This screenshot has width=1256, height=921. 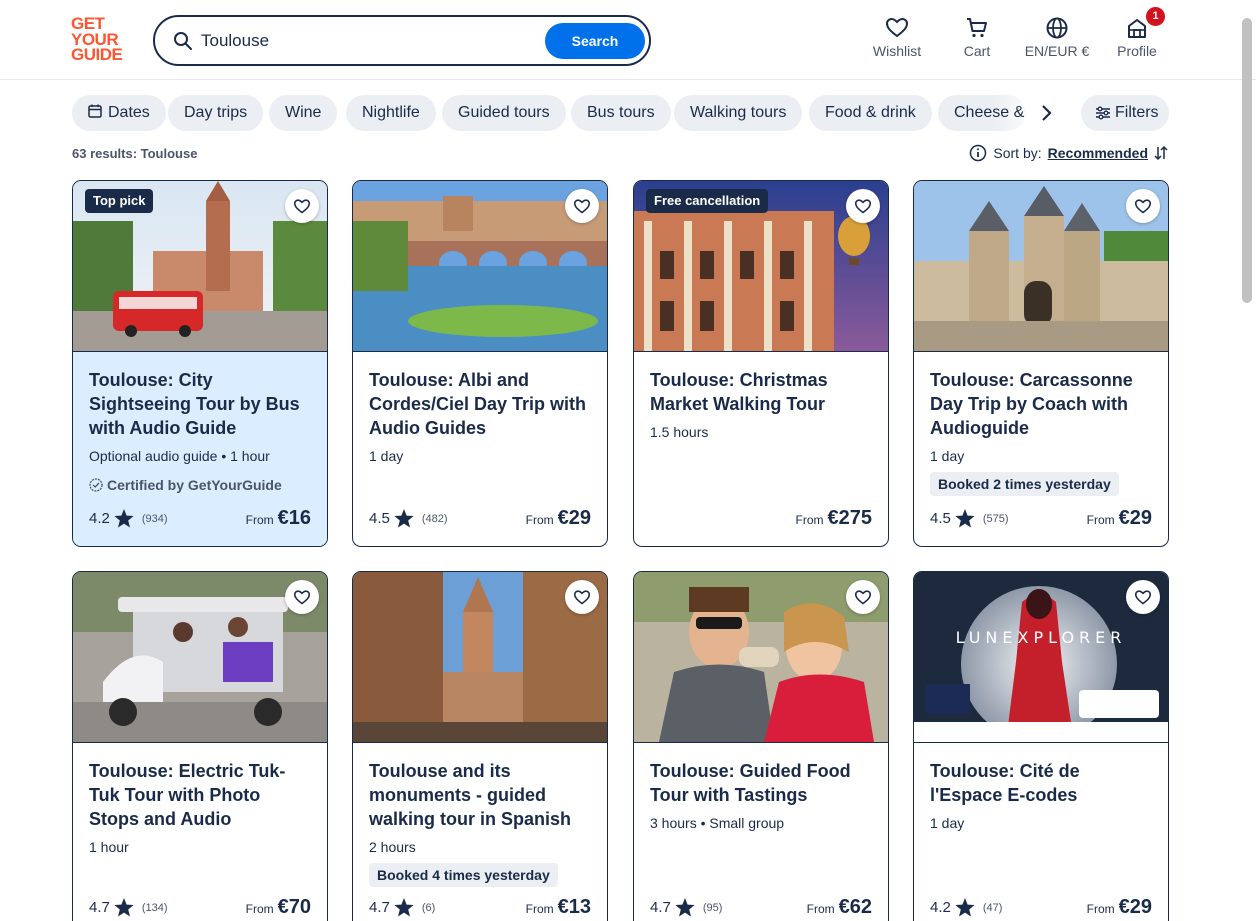 I want to click on nav-profile: 1 Profile, so click(x=1139, y=36).